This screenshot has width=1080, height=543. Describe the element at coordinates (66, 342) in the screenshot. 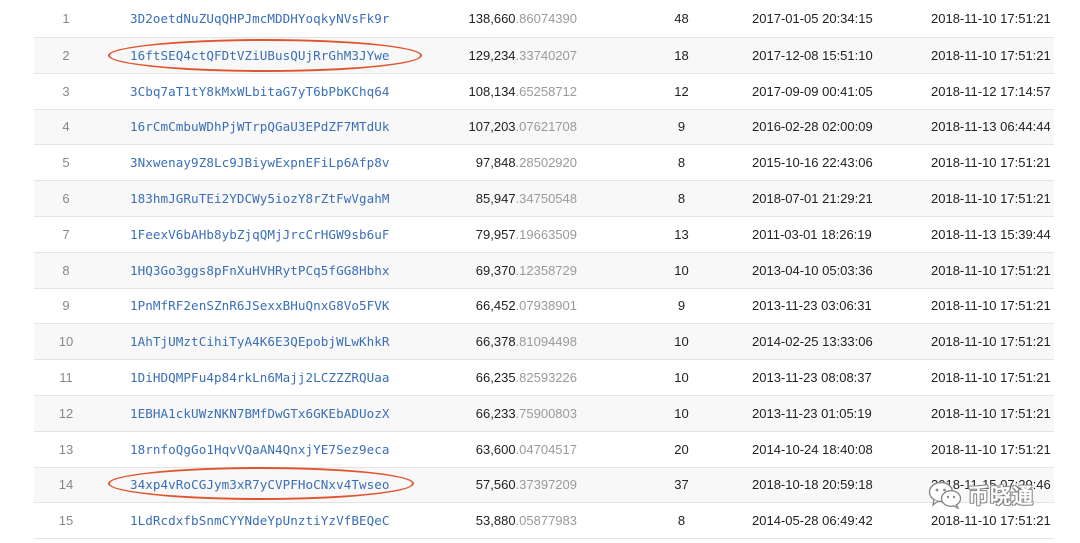

I see `rank-cell: 10` at that location.